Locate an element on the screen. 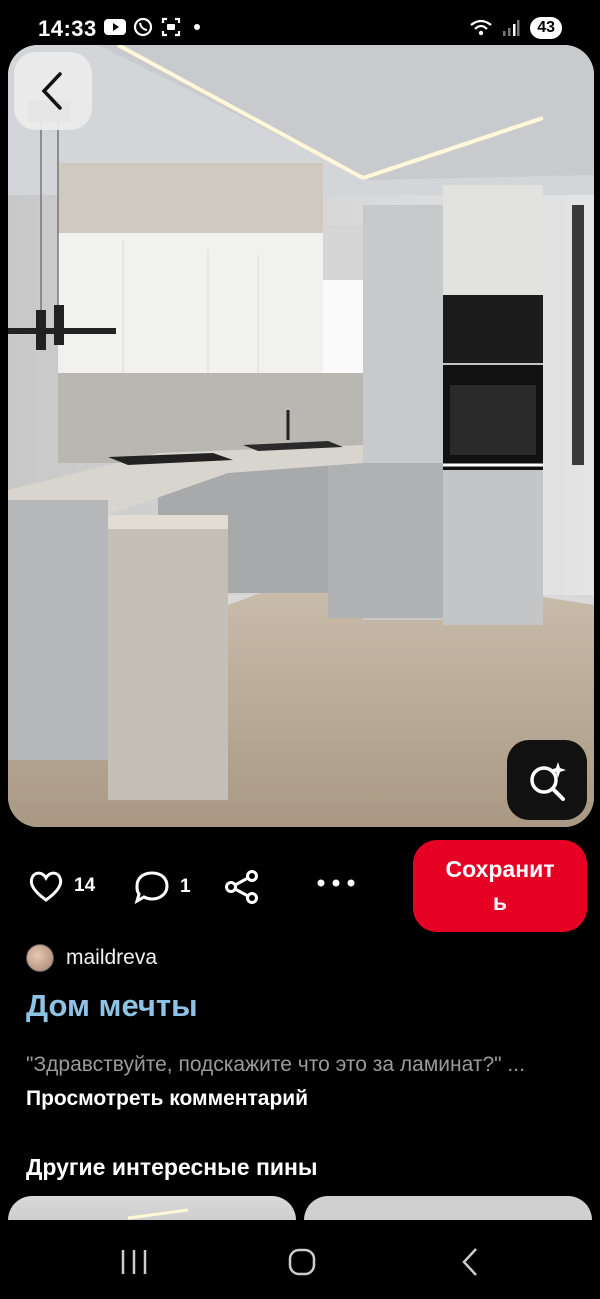 This screenshot has width=600, height=1299. back-button is located at coordinates (53, 91).